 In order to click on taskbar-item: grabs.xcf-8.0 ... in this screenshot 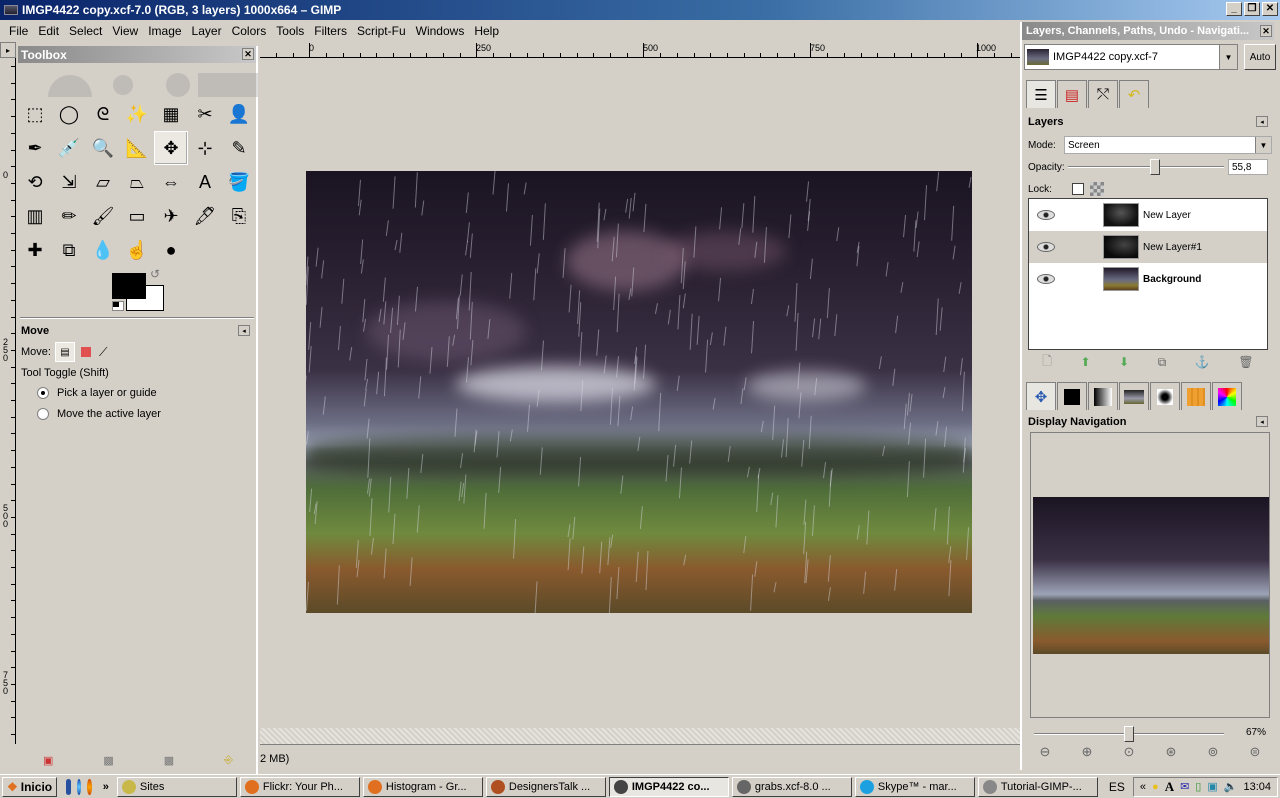, I will do `click(791, 786)`.